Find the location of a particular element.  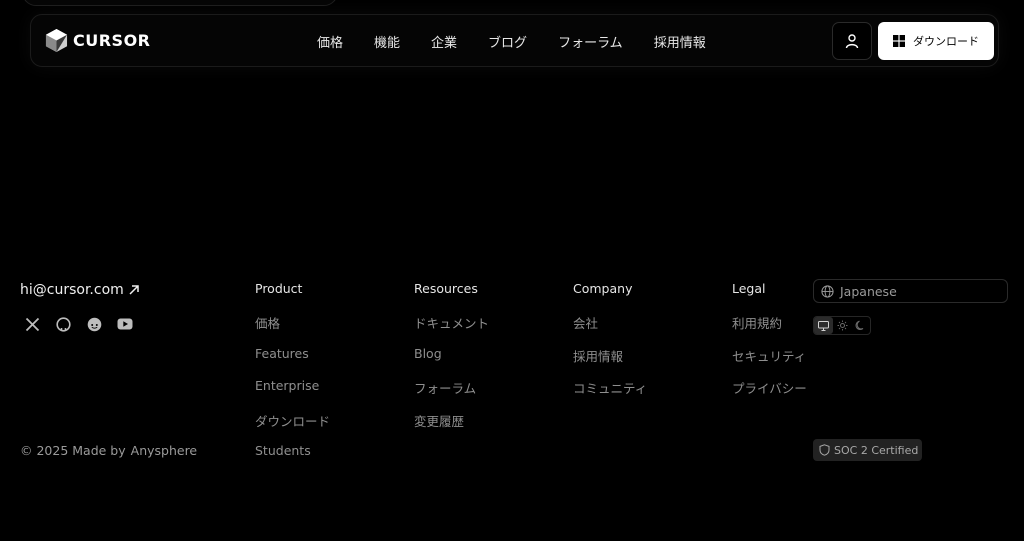

youtube-link is located at coordinates (125, 324).